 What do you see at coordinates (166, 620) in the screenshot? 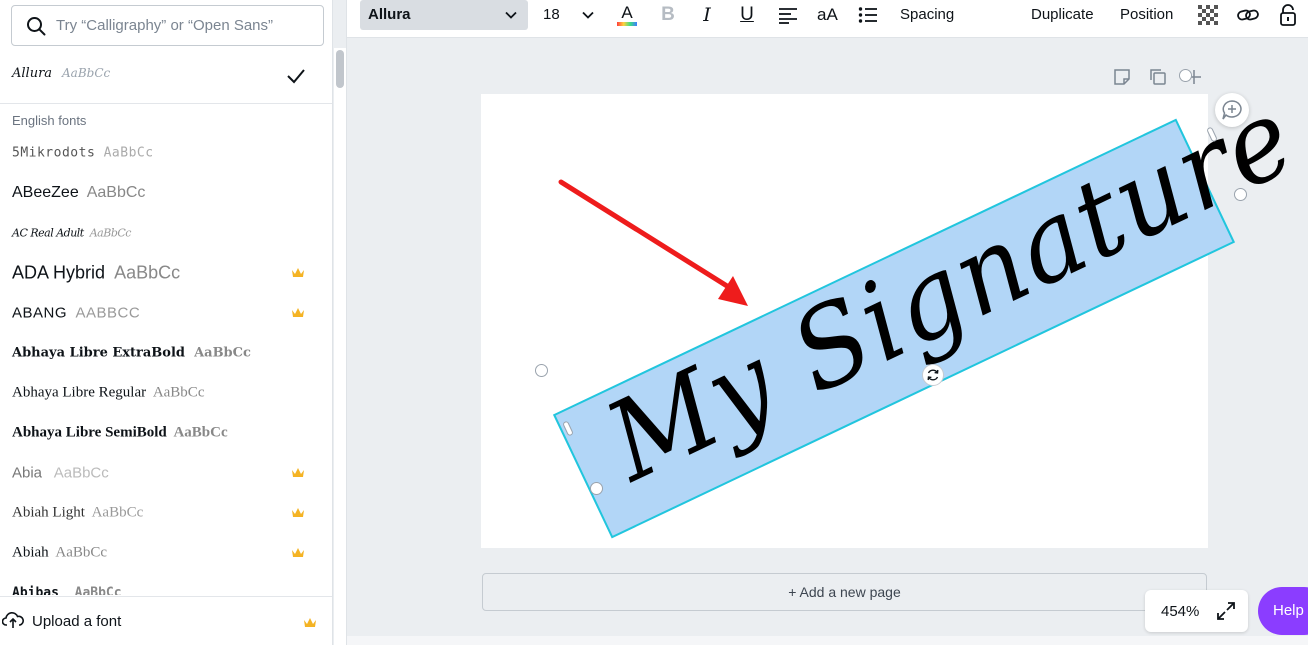
I see `upload-font-button: Upload a font` at bounding box center [166, 620].